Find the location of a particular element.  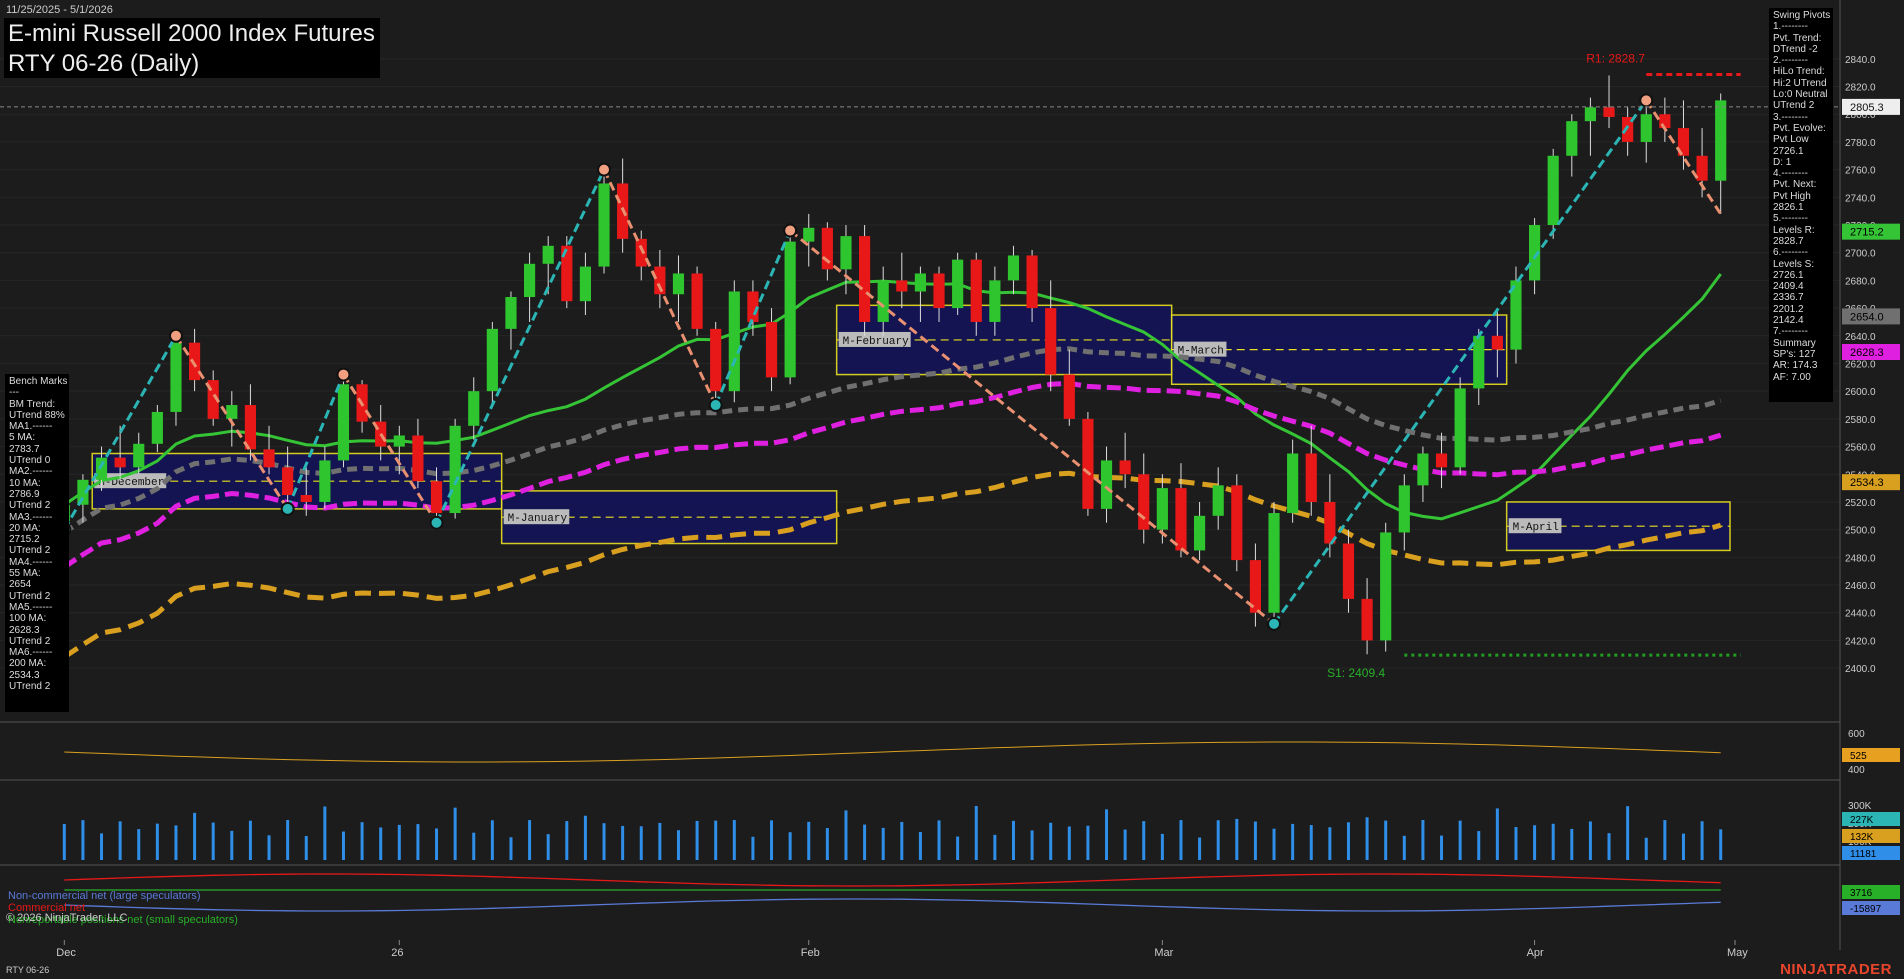

price-tag: 2805.3 is located at coordinates (1867, 108).